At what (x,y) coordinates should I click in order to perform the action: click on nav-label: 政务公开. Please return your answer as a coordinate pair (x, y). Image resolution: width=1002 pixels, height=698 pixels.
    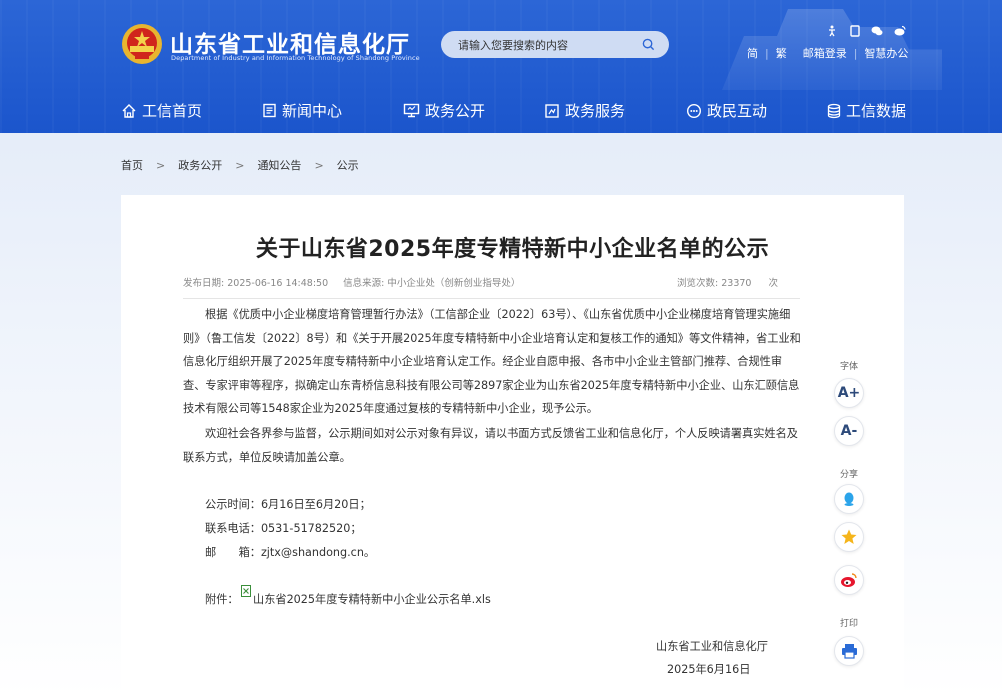
    Looking at the image, I should click on (455, 111).